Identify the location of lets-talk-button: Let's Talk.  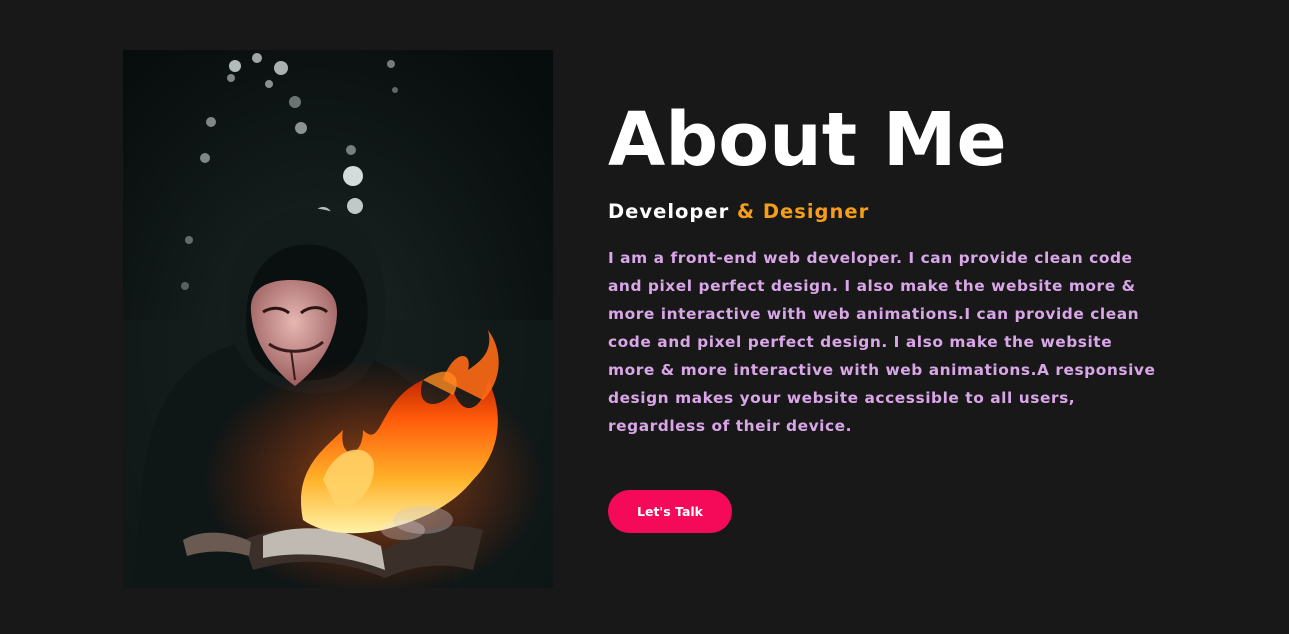
(670, 511).